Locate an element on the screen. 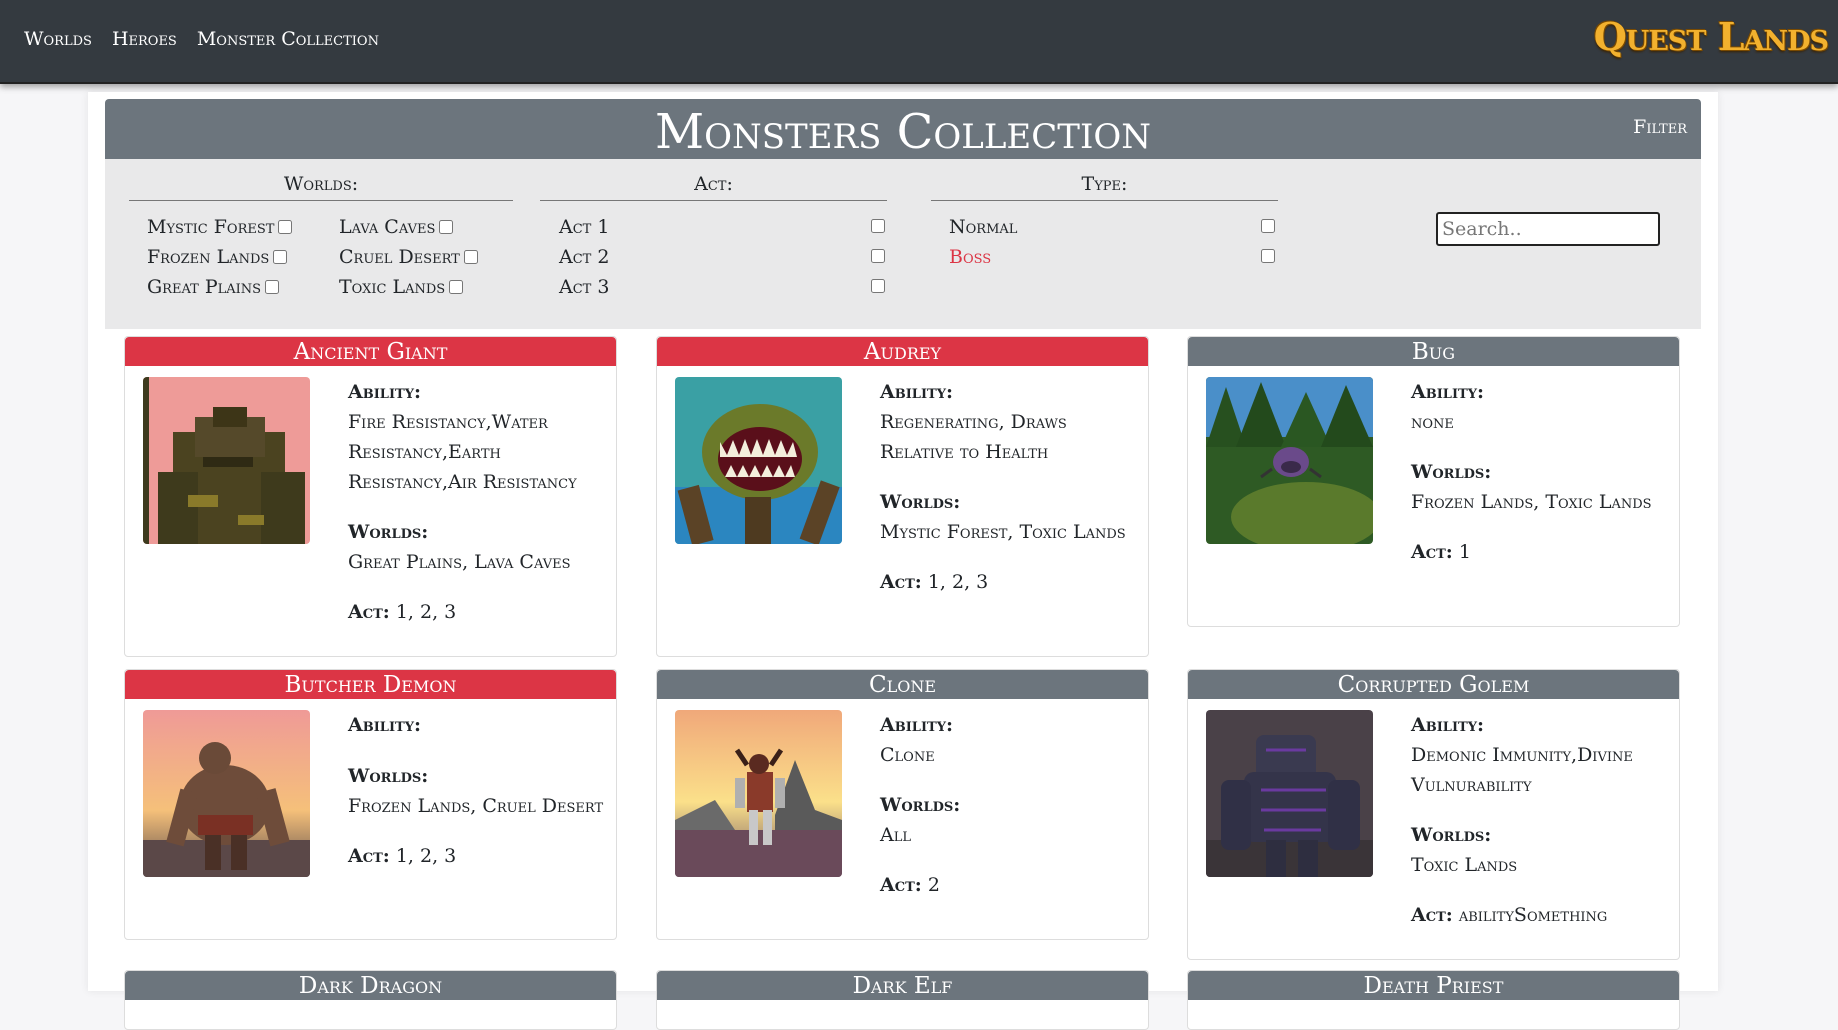 The width and height of the screenshot is (1838, 1030). monster-image-corrupted-golem is located at coordinates (1289, 793).